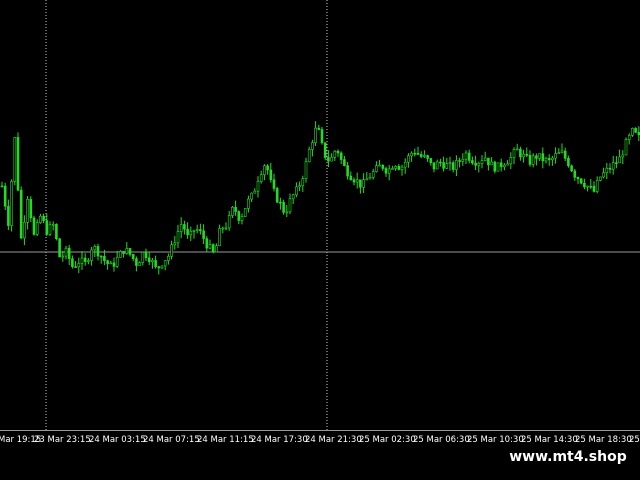 The width and height of the screenshot is (640, 480). Describe the element at coordinates (333, 440) in the screenshot. I see `time-axis-label: 24 Mar 21:30` at that location.